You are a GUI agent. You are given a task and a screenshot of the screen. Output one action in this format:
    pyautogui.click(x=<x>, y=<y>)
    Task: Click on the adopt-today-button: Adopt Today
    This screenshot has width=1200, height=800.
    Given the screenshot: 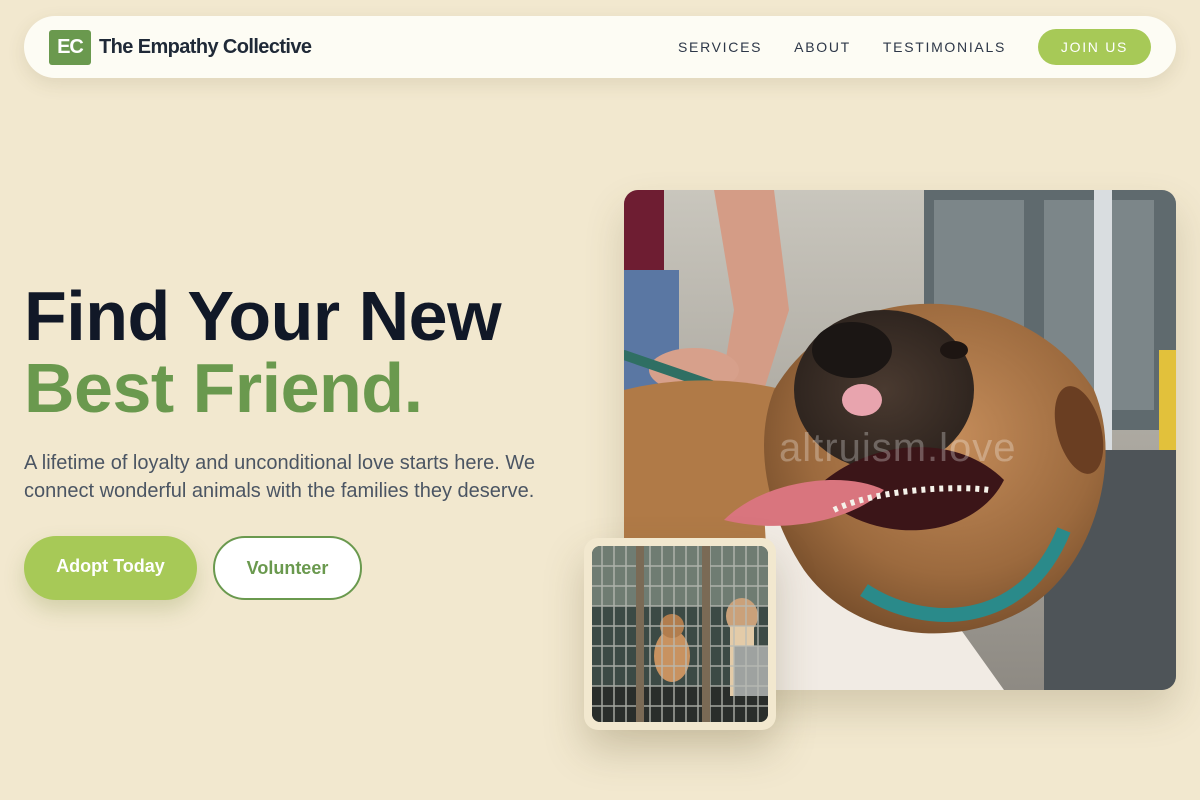 What is the action you would take?
    pyautogui.click(x=110, y=568)
    